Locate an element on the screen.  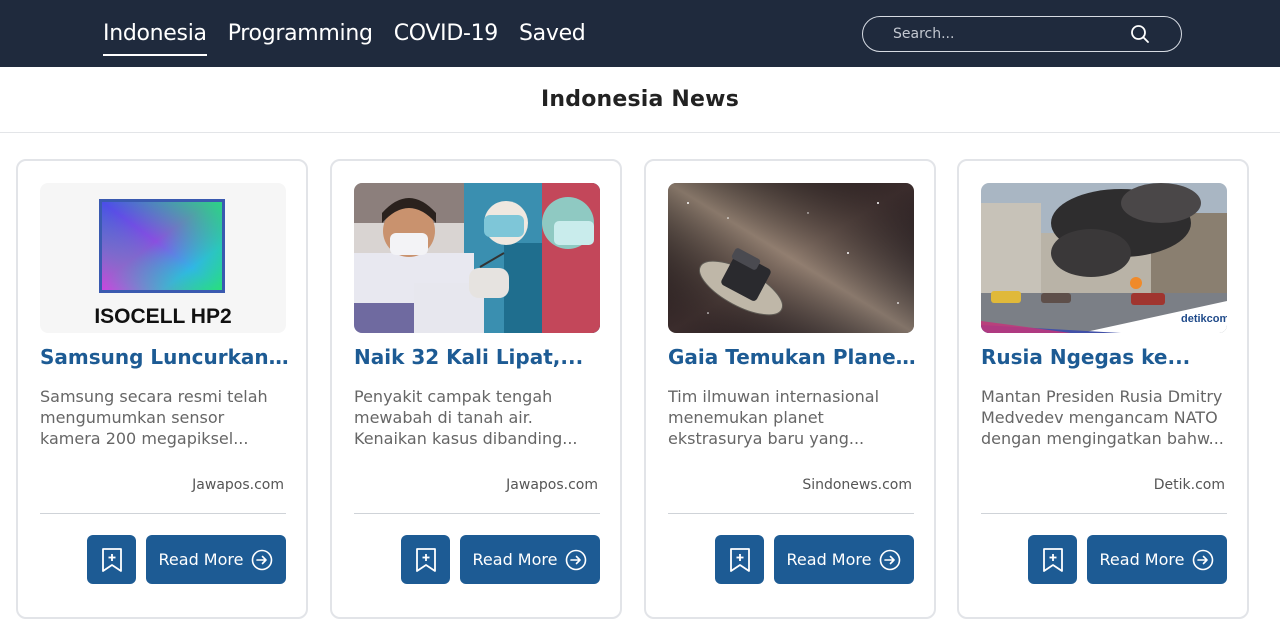
news-thumbnail: ISOCELL HP2 is located at coordinates (163, 258).